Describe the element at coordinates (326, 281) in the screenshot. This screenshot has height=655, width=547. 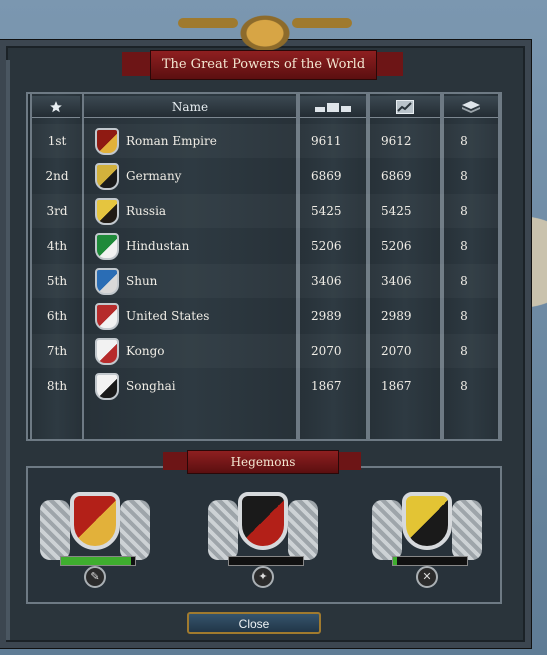
I see `score-value: 3406` at that location.